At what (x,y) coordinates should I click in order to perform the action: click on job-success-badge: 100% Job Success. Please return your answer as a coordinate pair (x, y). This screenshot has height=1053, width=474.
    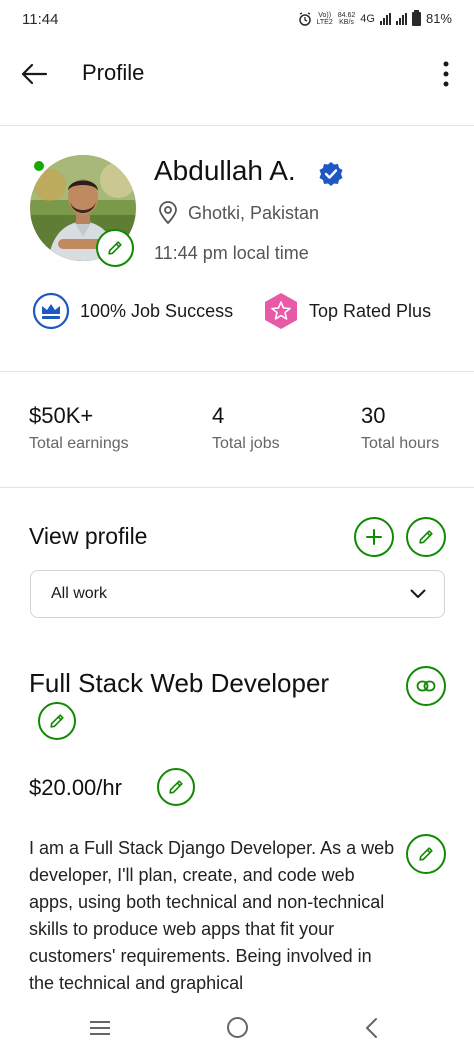
    Looking at the image, I should click on (132, 311).